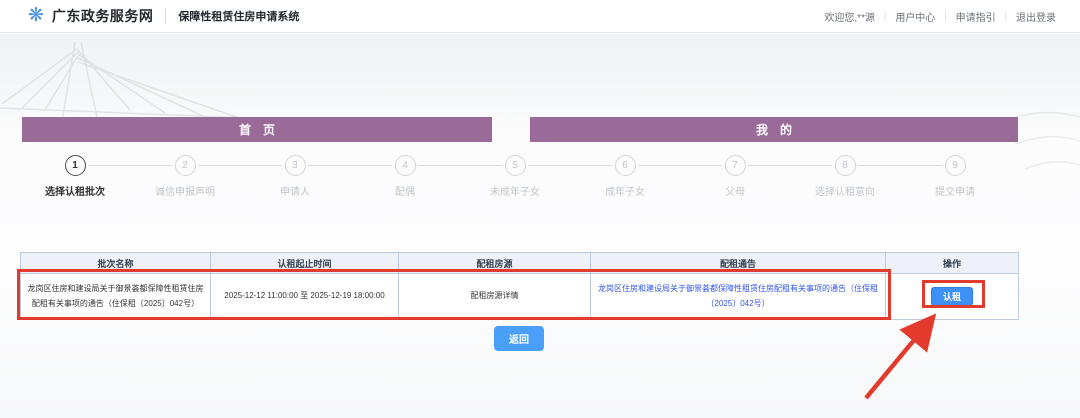  I want to click on col-batch-name: 批次名称, so click(115, 263).